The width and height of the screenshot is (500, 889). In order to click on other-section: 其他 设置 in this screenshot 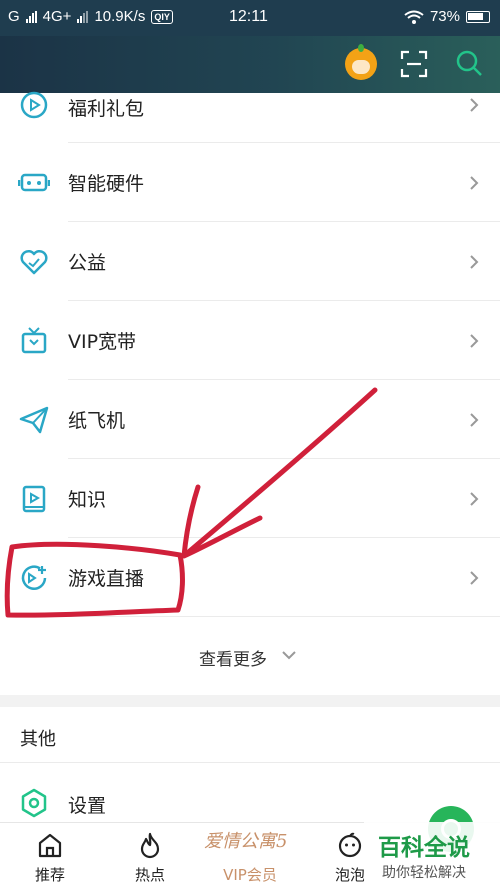, I will do `click(250, 764)`.